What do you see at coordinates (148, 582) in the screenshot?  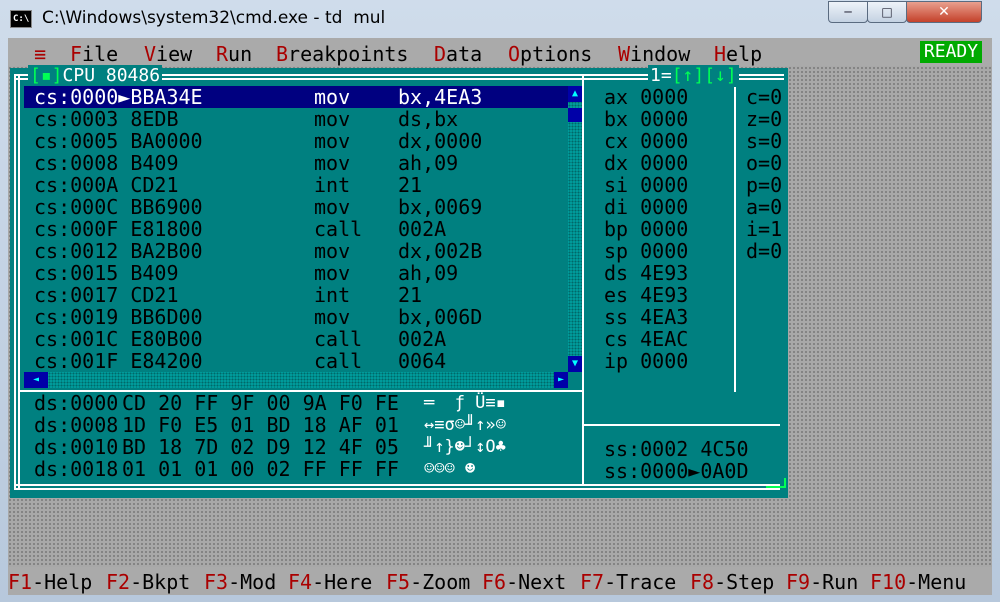 I see `fkey-f2-button: F2-Bkpt` at bounding box center [148, 582].